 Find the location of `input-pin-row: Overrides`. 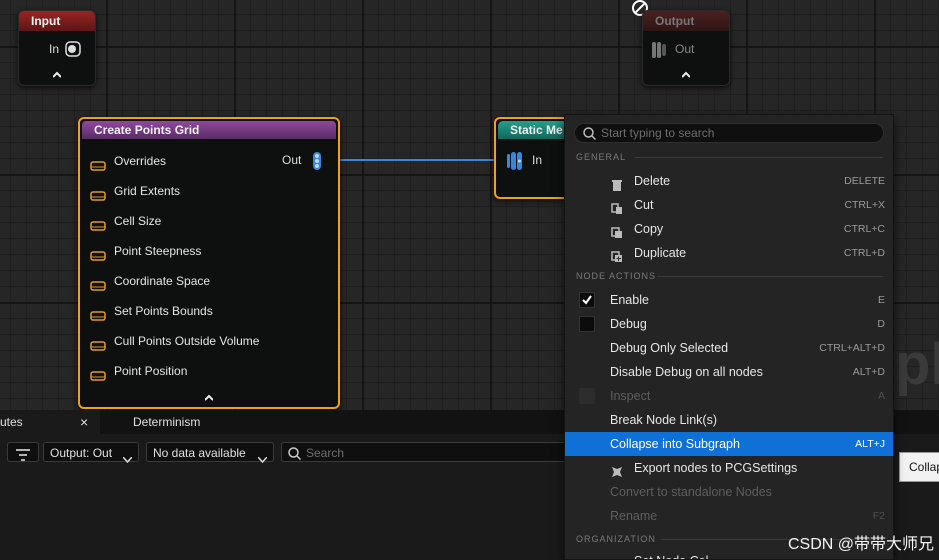

input-pin-row: Overrides is located at coordinates (128, 161).